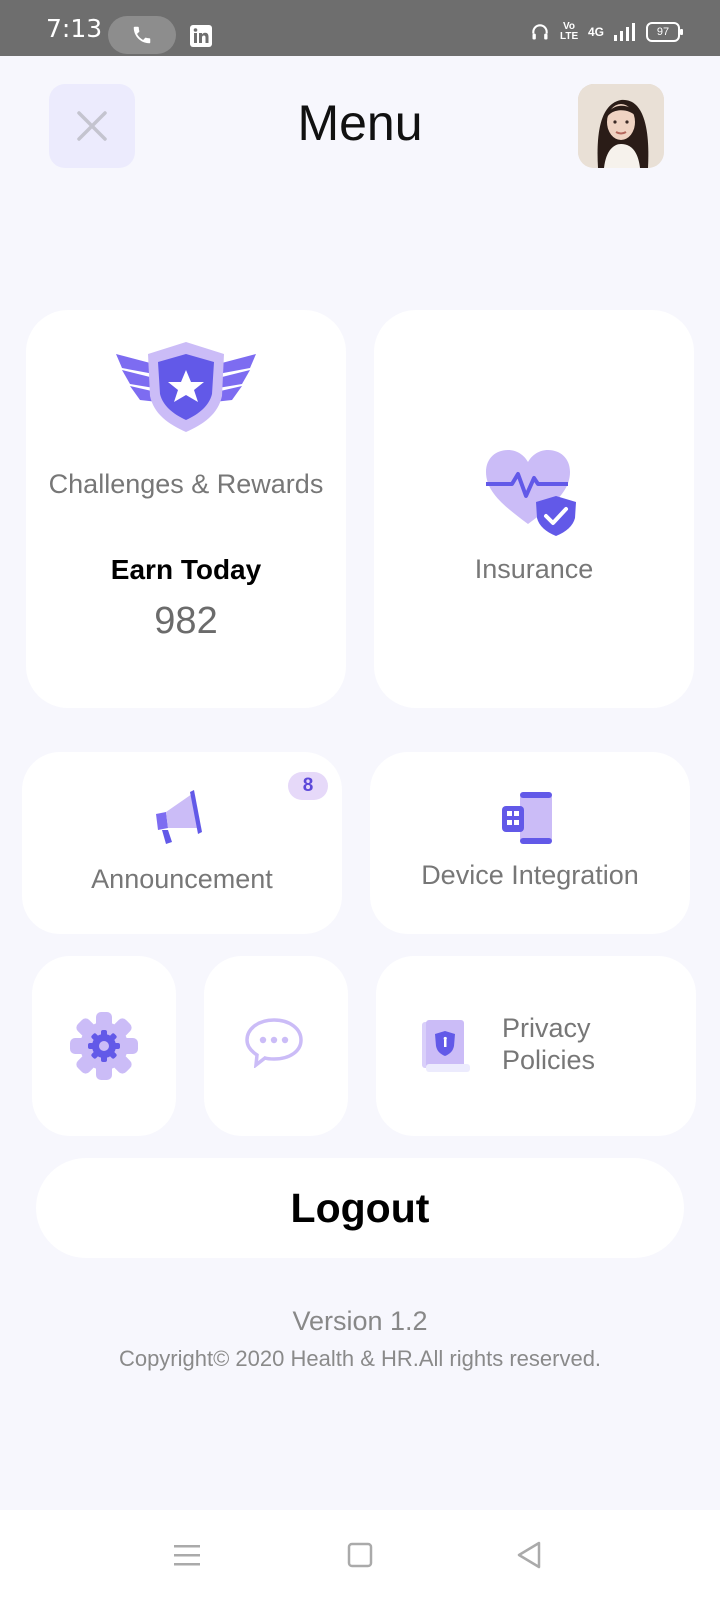 The width and height of the screenshot is (720, 1600). I want to click on menu-icon, so click(187, 1555).